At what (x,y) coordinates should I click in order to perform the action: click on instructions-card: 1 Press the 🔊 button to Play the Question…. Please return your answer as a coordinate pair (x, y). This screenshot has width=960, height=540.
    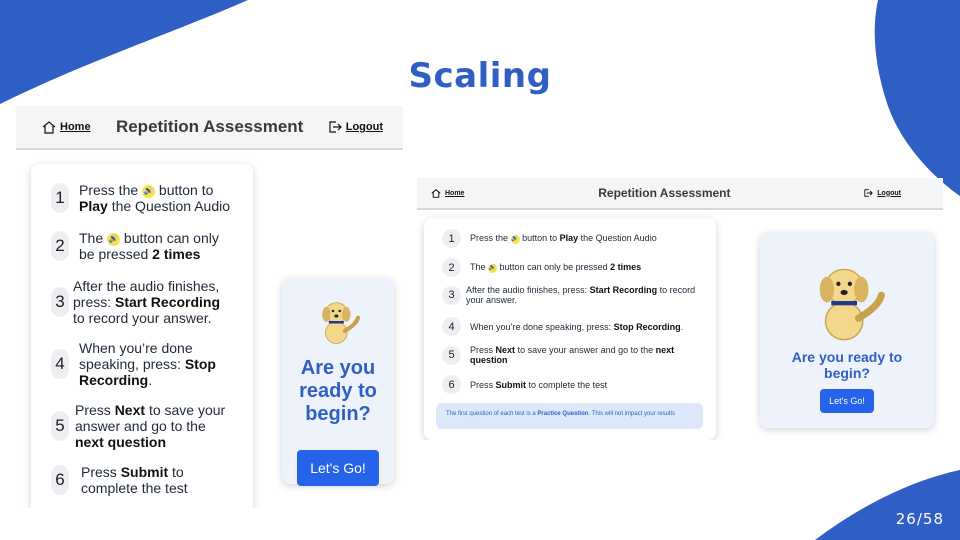
    Looking at the image, I should click on (142, 336).